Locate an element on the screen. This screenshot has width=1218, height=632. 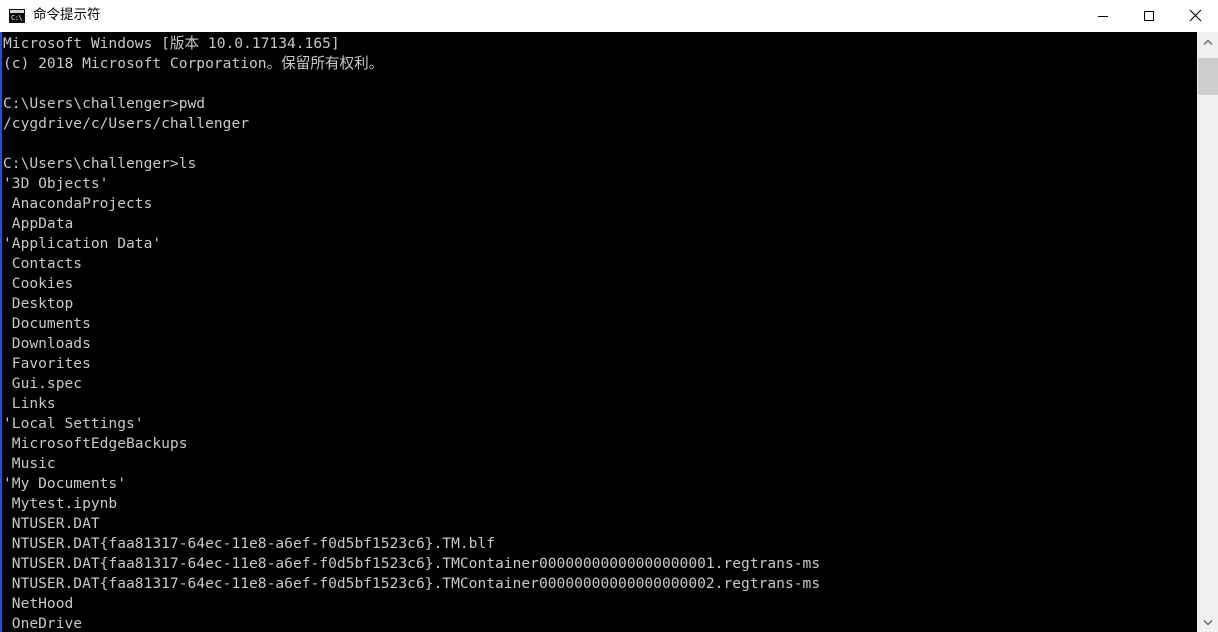
scroll-down-button is located at coordinates (1208, 622).